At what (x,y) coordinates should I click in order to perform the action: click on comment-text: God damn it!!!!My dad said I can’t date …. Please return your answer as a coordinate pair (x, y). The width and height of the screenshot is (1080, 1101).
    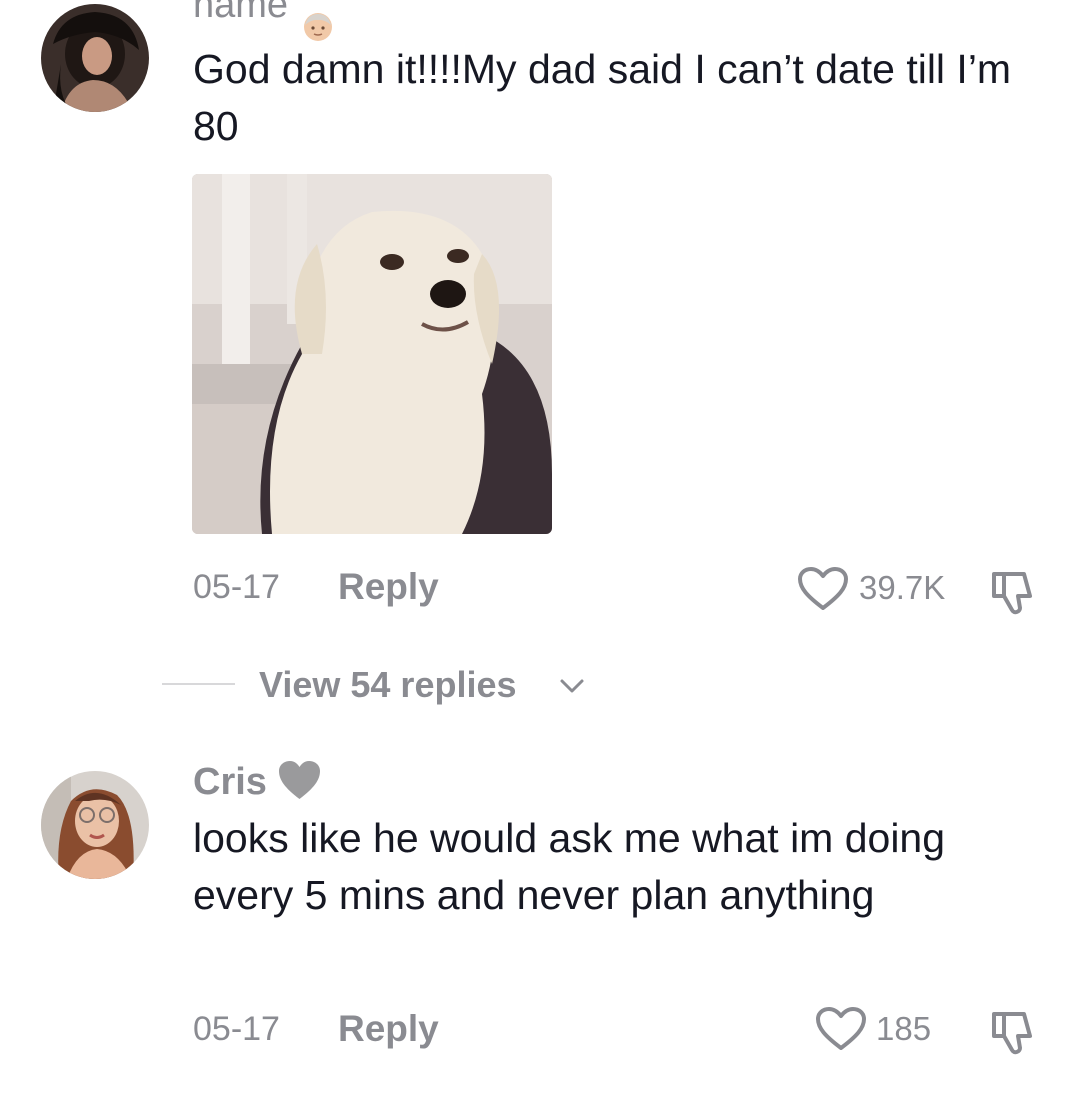
    Looking at the image, I should click on (602, 97).